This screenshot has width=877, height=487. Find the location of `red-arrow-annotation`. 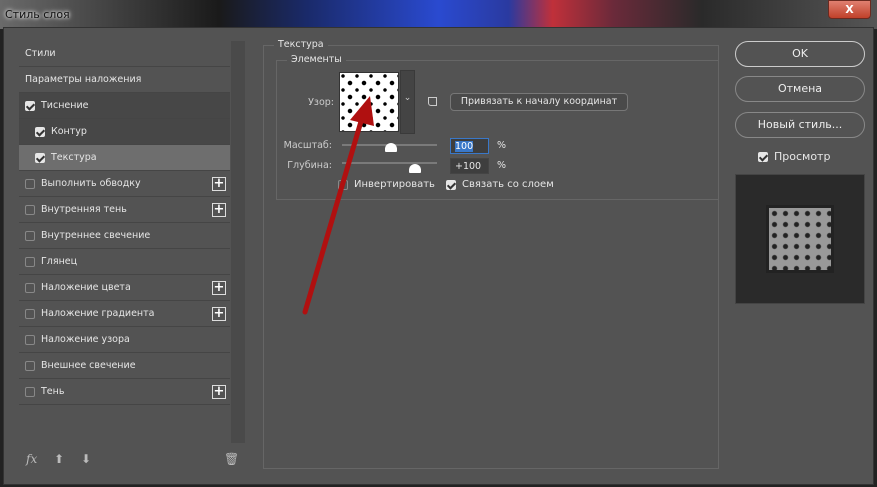

red-arrow-annotation is located at coordinates (338, 205).